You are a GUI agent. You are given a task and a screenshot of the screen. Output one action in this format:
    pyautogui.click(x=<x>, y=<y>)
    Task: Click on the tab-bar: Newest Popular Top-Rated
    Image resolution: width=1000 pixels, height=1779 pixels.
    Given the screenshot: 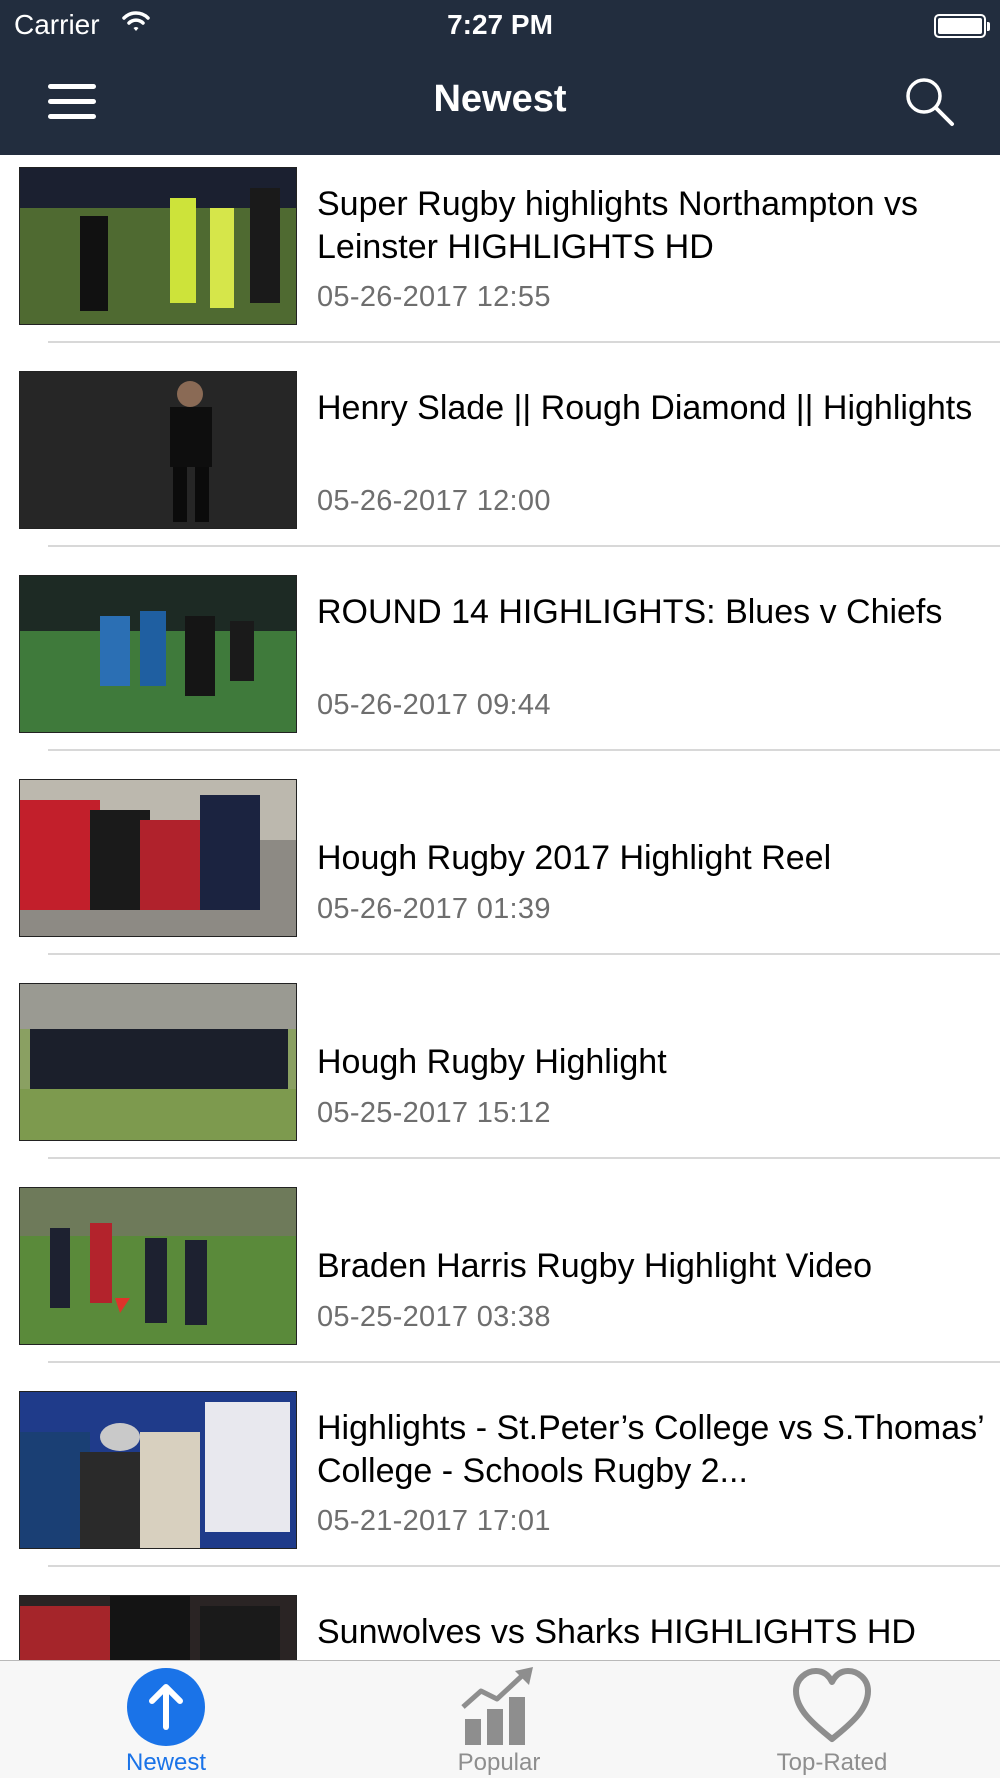 What is the action you would take?
    pyautogui.click(x=500, y=1719)
    